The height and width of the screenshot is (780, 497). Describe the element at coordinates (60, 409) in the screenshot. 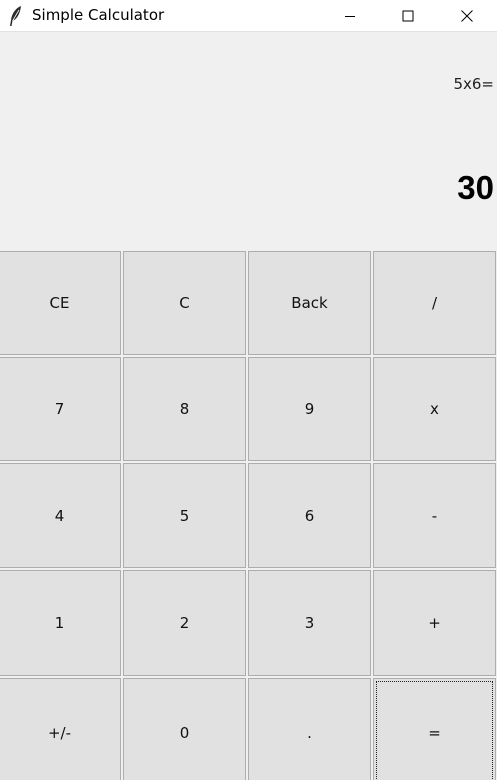

I see `digit-7-button: 7` at that location.